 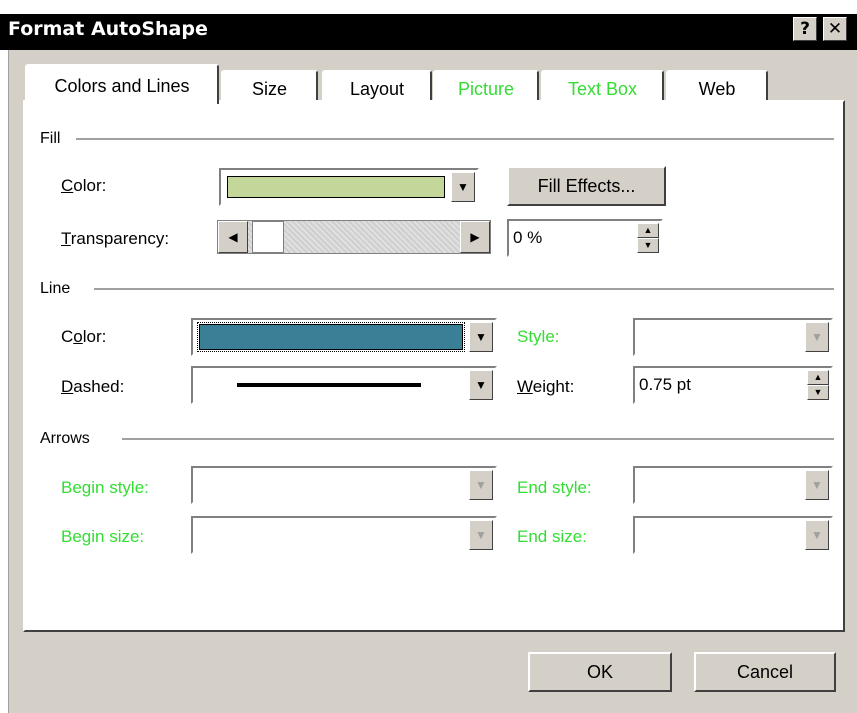 What do you see at coordinates (103, 536) in the screenshot?
I see `begin-size-label: Begin size:` at bounding box center [103, 536].